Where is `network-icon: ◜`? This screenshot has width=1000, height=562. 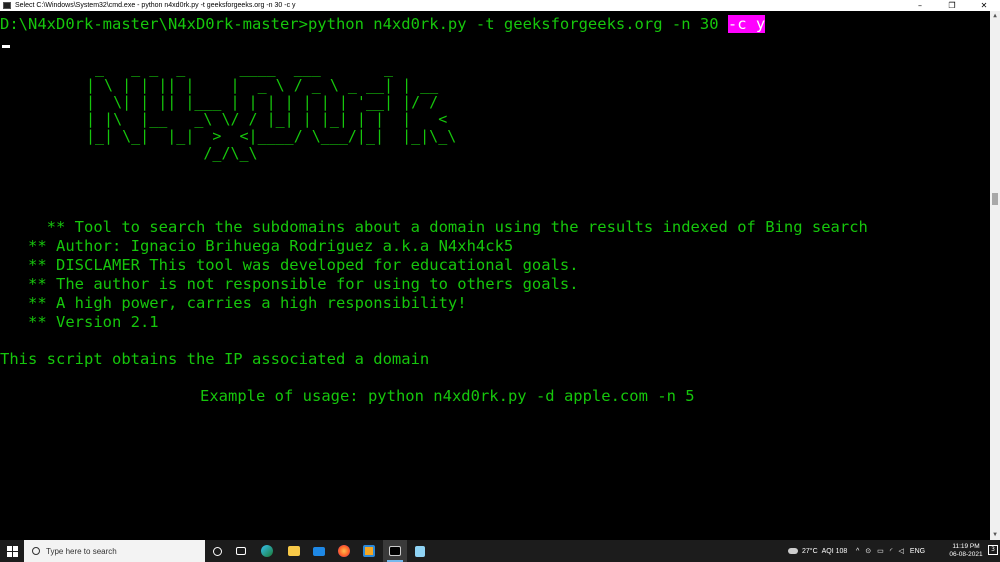 network-icon: ◜ is located at coordinates (891, 551).